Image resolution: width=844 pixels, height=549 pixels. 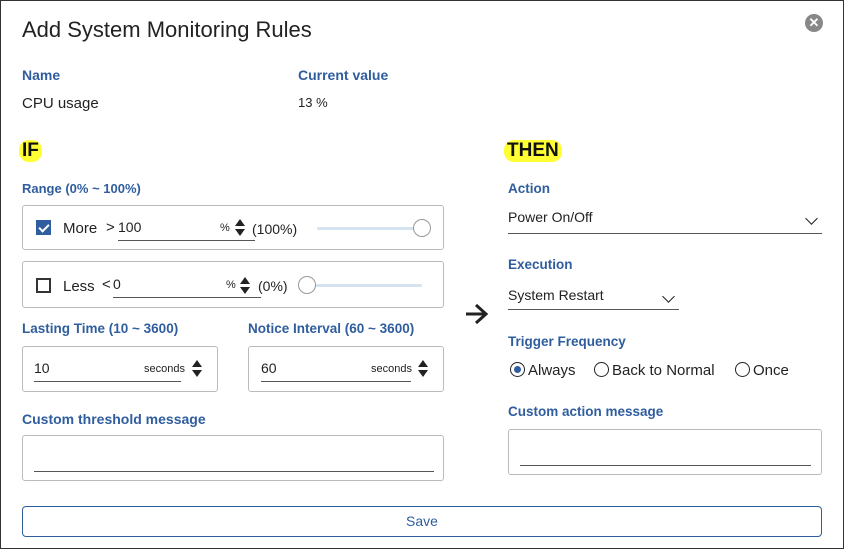 I want to click on close-icon: ✕, so click(x=814, y=23).